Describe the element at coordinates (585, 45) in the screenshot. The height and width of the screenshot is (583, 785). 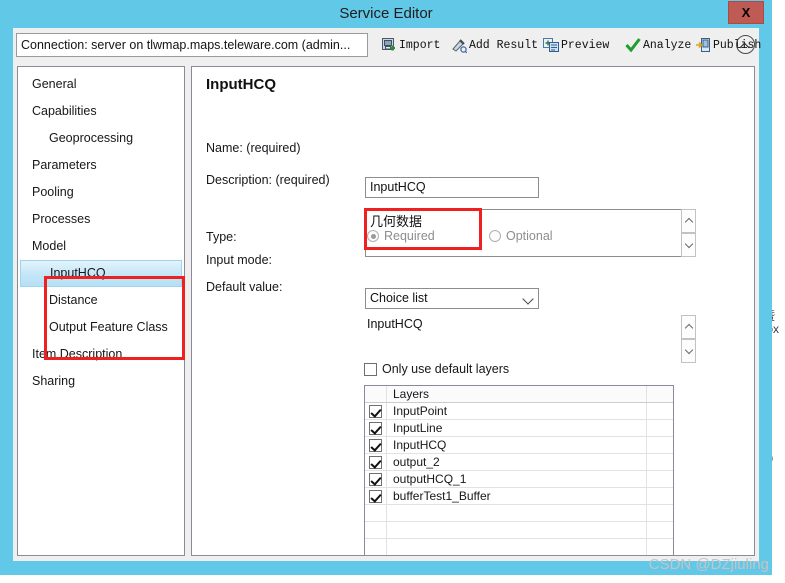
I see `preview-label: Preview` at that location.